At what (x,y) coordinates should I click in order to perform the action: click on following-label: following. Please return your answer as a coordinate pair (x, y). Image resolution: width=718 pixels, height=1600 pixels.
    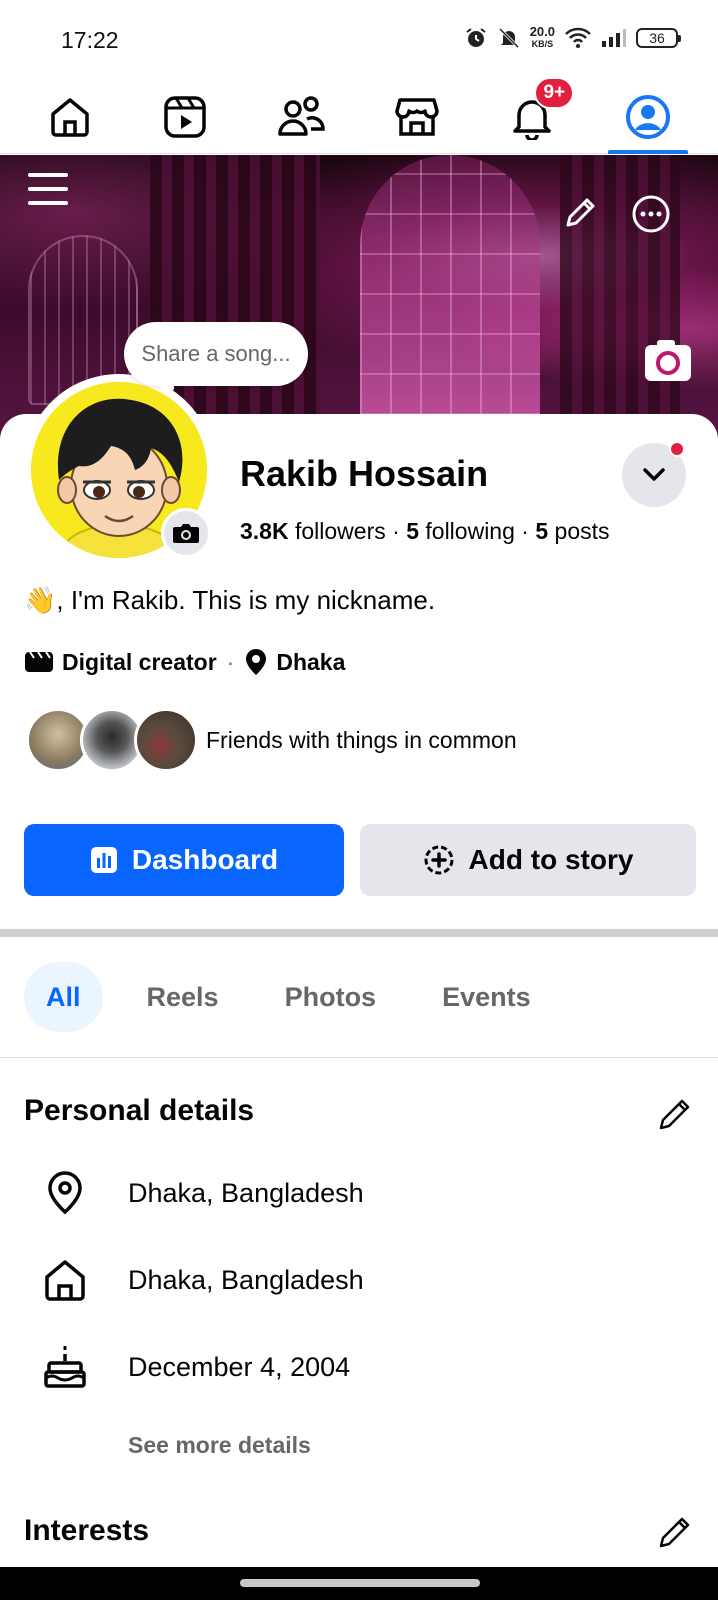
    Looking at the image, I should click on (470, 531).